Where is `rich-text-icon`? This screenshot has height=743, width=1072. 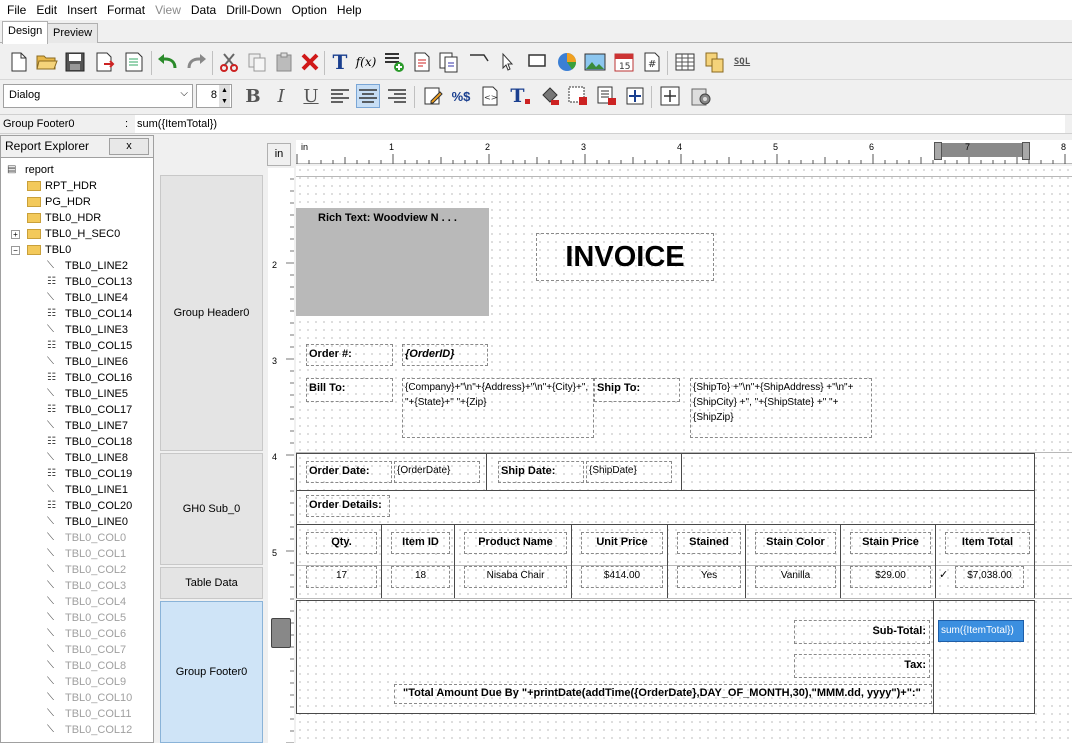
rich-text-icon is located at coordinates (422, 62).